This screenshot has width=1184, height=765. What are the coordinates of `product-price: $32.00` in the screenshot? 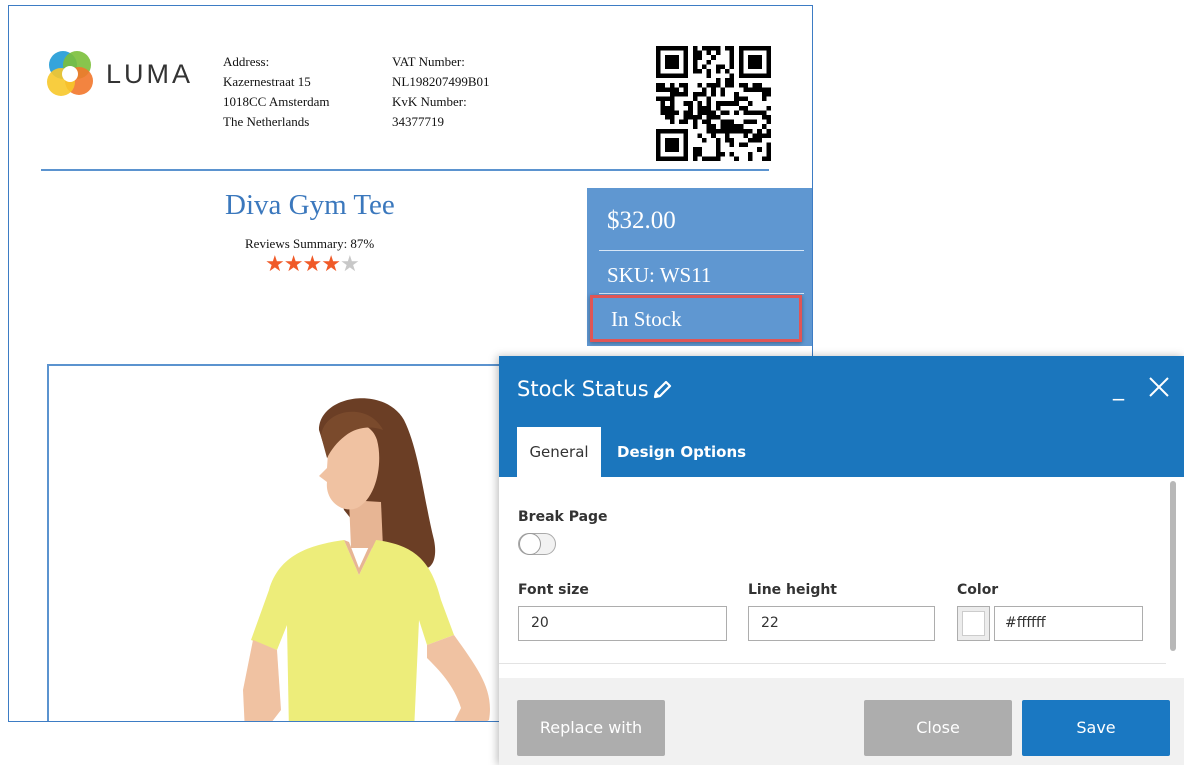 It's located at (641, 220).